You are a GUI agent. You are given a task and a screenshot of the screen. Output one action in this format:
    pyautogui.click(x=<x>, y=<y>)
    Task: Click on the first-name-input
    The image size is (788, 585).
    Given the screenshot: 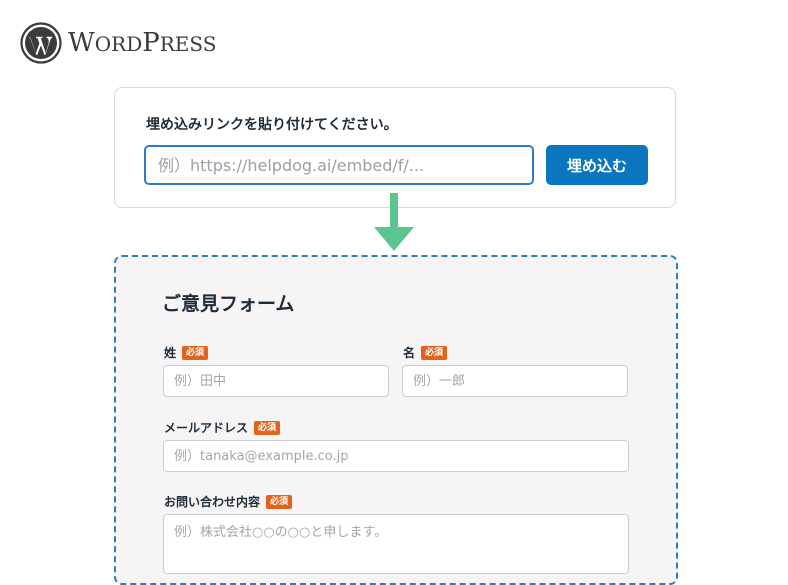 What is the action you would take?
    pyautogui.click(x=515, y=381)
    